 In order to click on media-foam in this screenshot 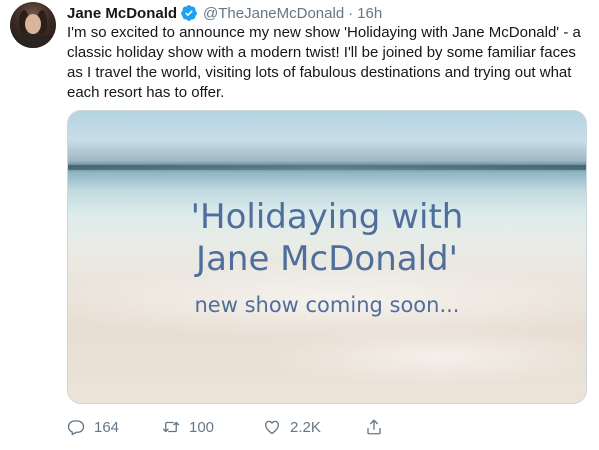, I will do `click(427, 356)`.